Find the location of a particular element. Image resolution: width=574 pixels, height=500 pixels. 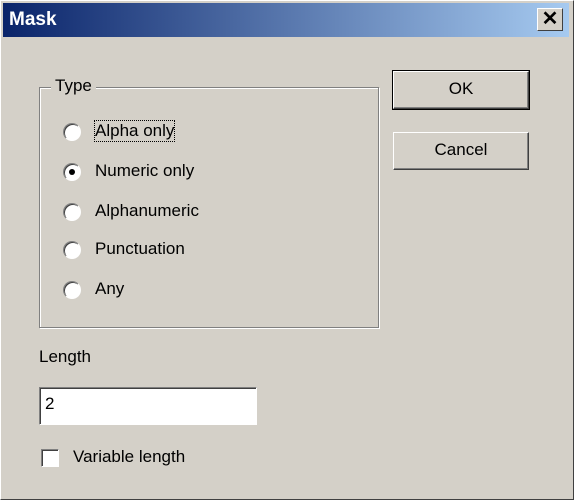

cancel-button: Cancel is located at coordinates (461, 151).